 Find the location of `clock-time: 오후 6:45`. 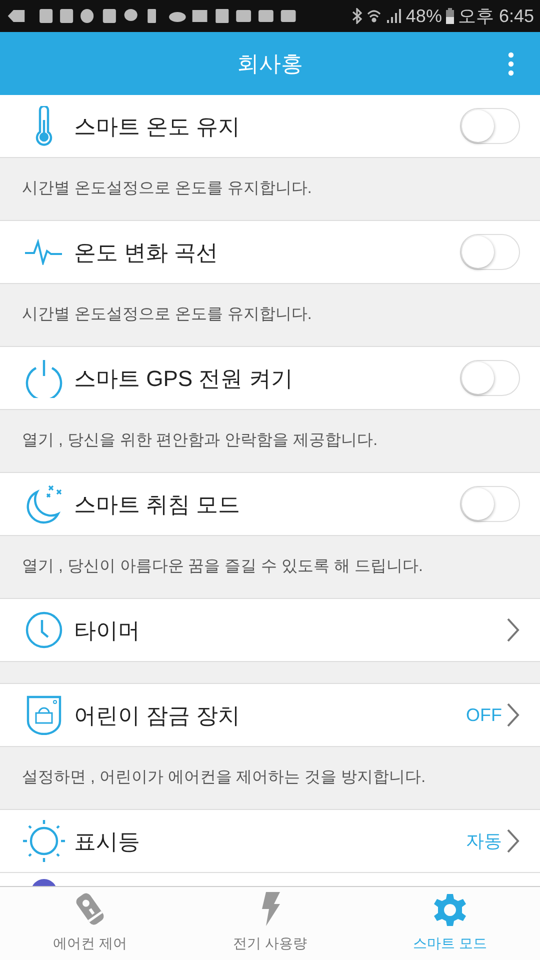

clock-time: 오후 6:45 is located at coordinates (496, 16).